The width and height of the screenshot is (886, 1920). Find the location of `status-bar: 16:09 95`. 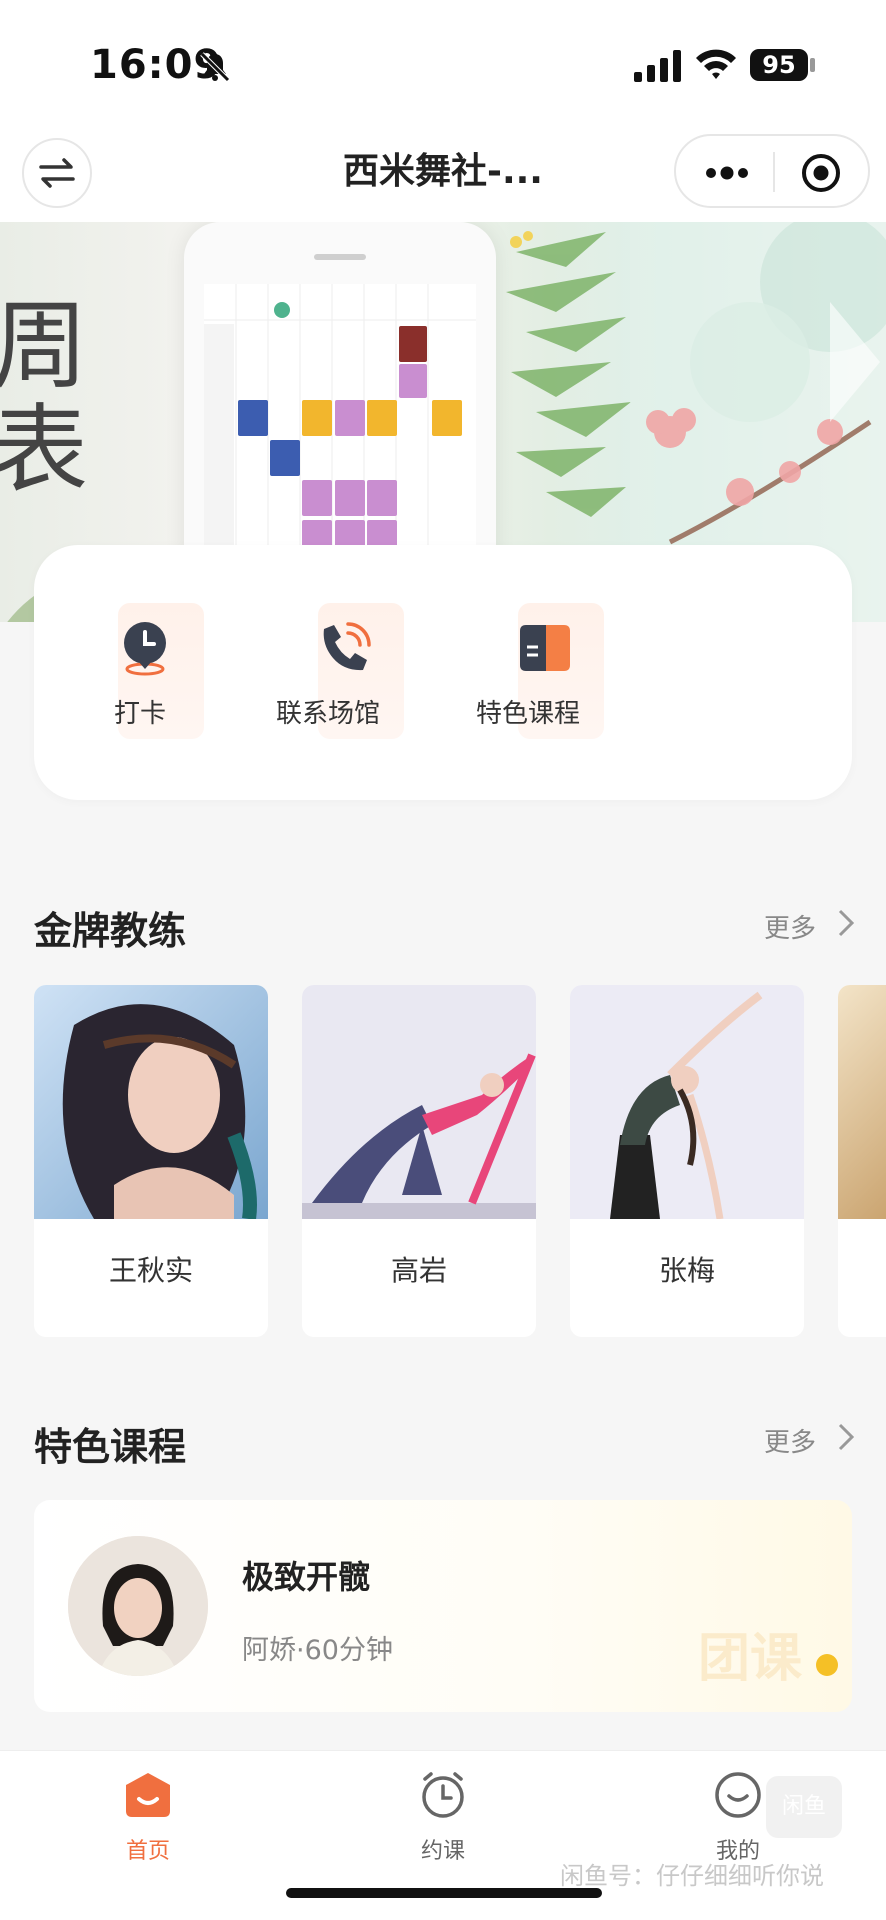

status-bar: 16:09 95 is located at coordinates (443, 60).